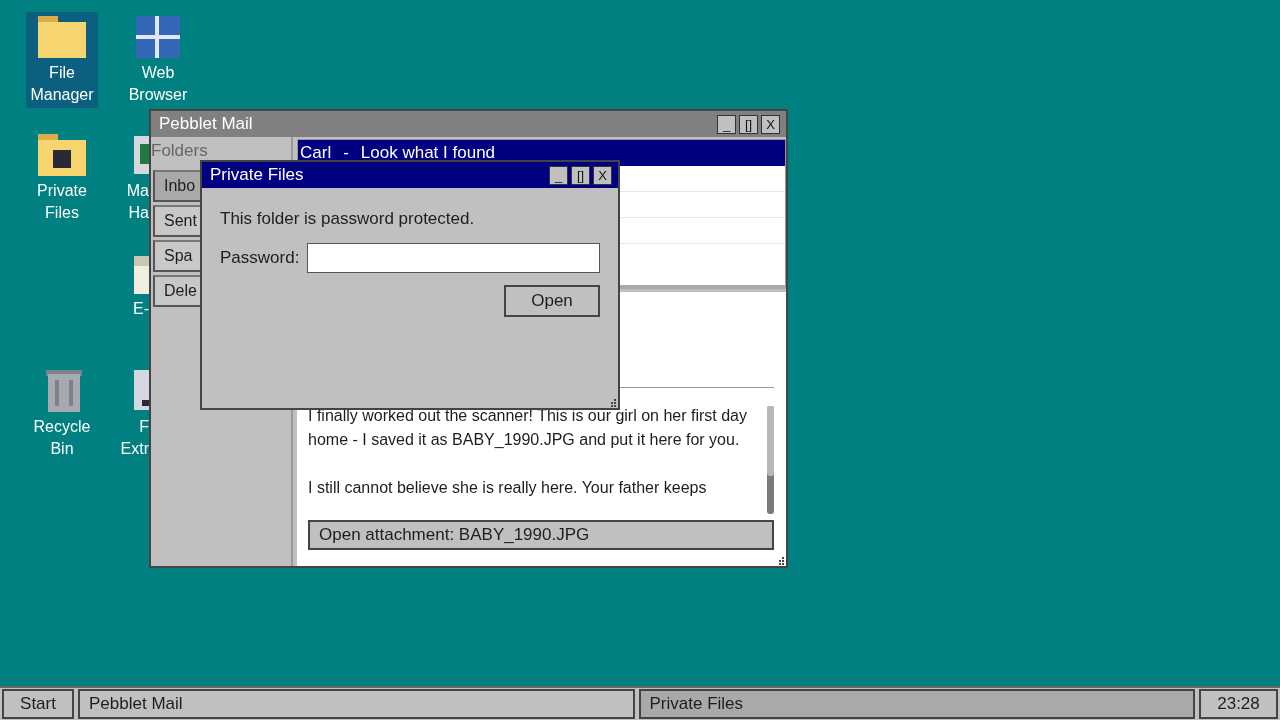 This screenshot has width=1280, height=720. What do you see at coordinates (508, 488) in the screenshot?
I see `message-paragraph: I still cannot believe she is really here. Your father keeps` at bounding box center [508, 488].